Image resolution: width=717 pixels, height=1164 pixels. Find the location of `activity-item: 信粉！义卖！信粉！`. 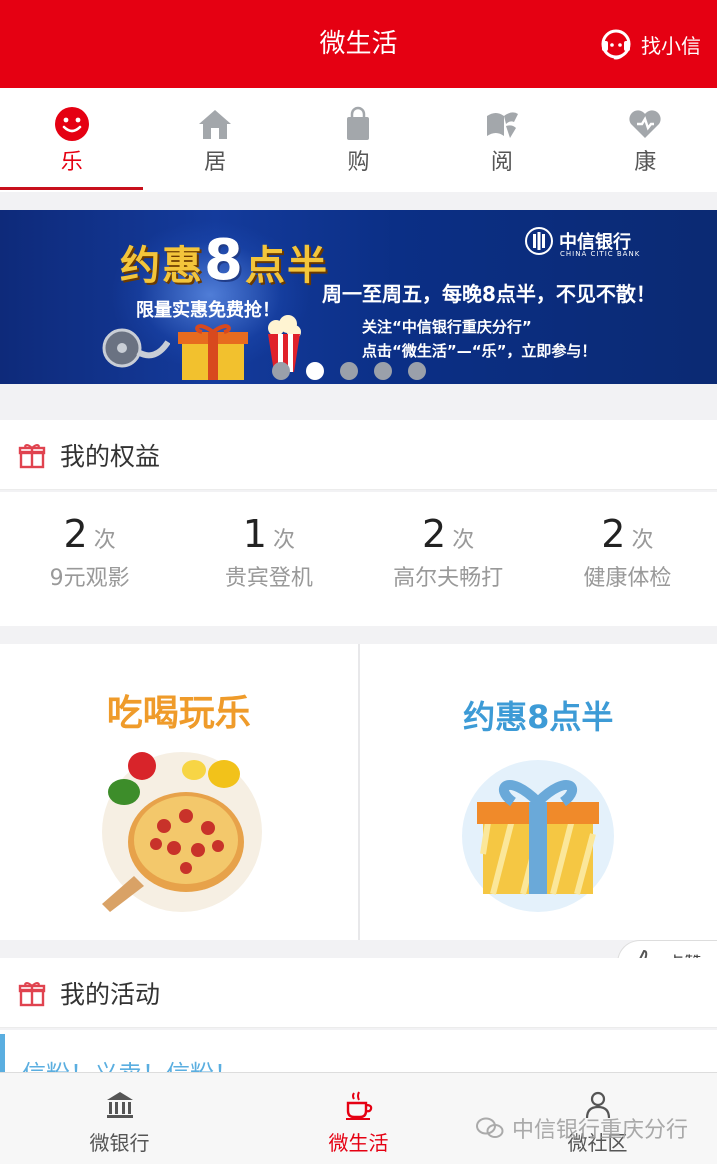

activity-item: 信粉！义卖！信粉！ is located at coordinates (358, 1052).